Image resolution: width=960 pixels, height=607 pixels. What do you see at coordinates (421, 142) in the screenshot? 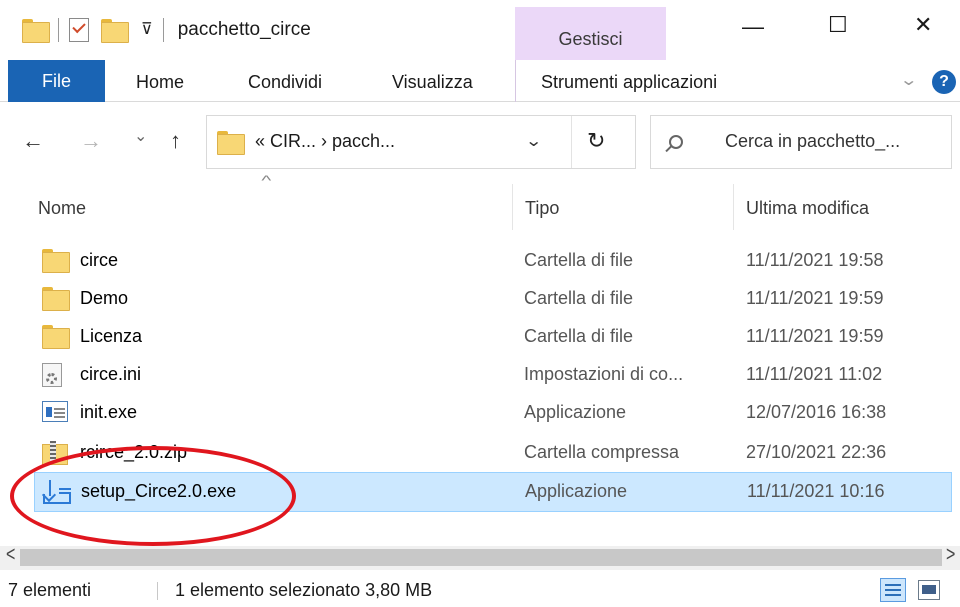
I see `address-bar: « CIR... › pacch... ⌄ ↻` at bounding box center [421, 142].